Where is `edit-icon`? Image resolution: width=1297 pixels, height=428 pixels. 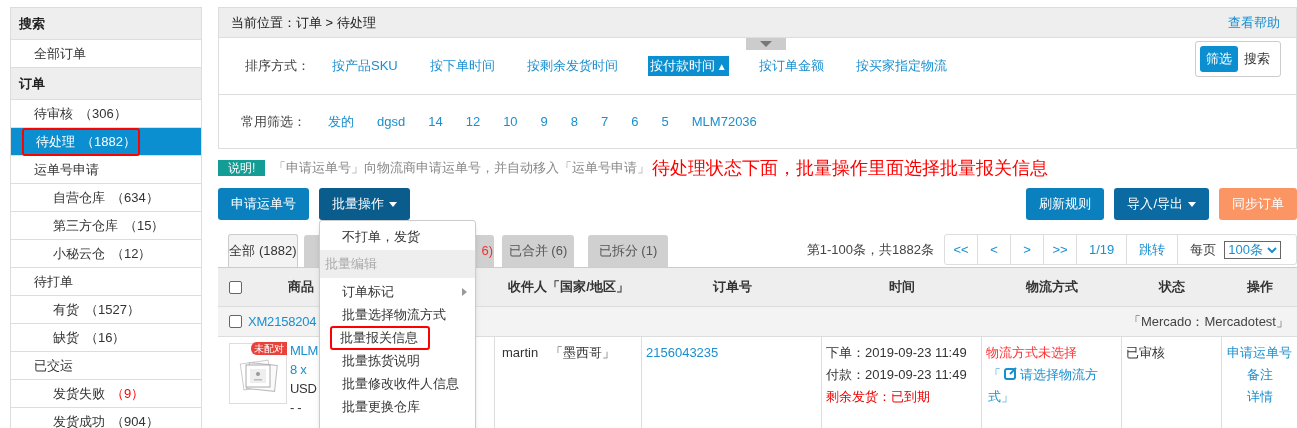
edit-icon is located at coordinates (1010, 373).